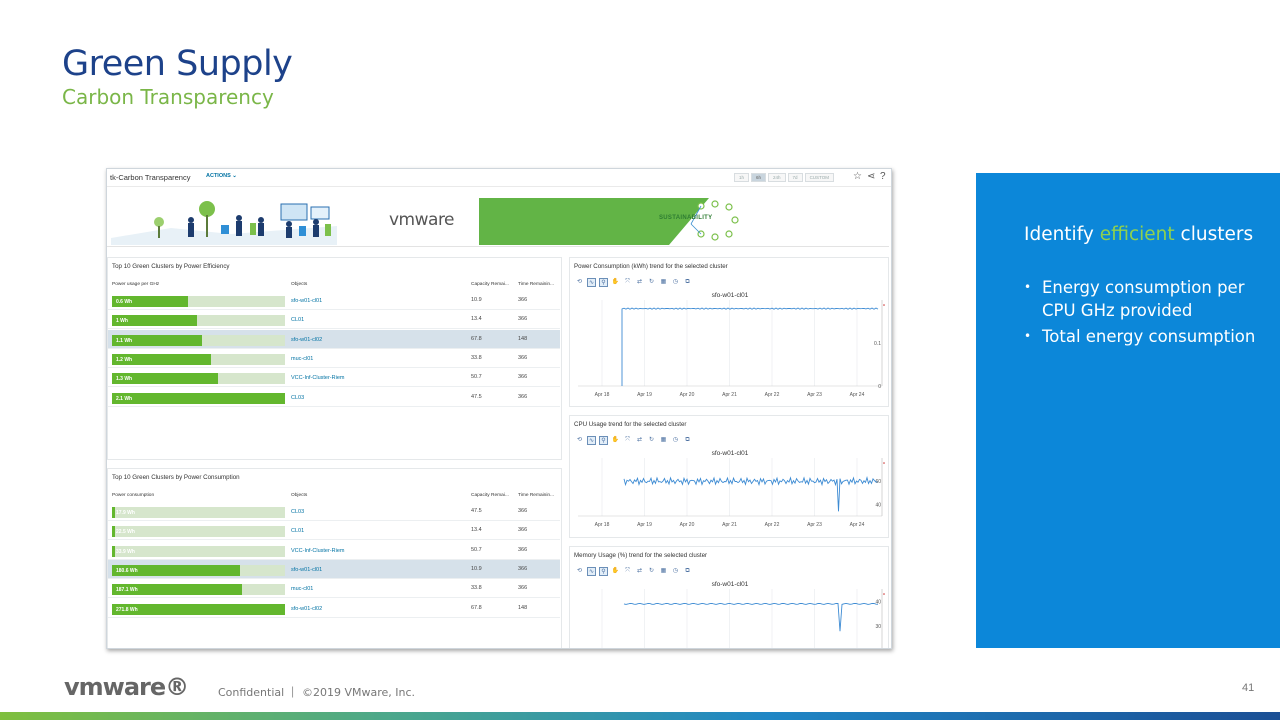 Image resolution: width=1280 pixels, height=720 pixels. Describe the element at coordinates (857, 176) in the screenshot. I see `star-icon: ☆` at that location.